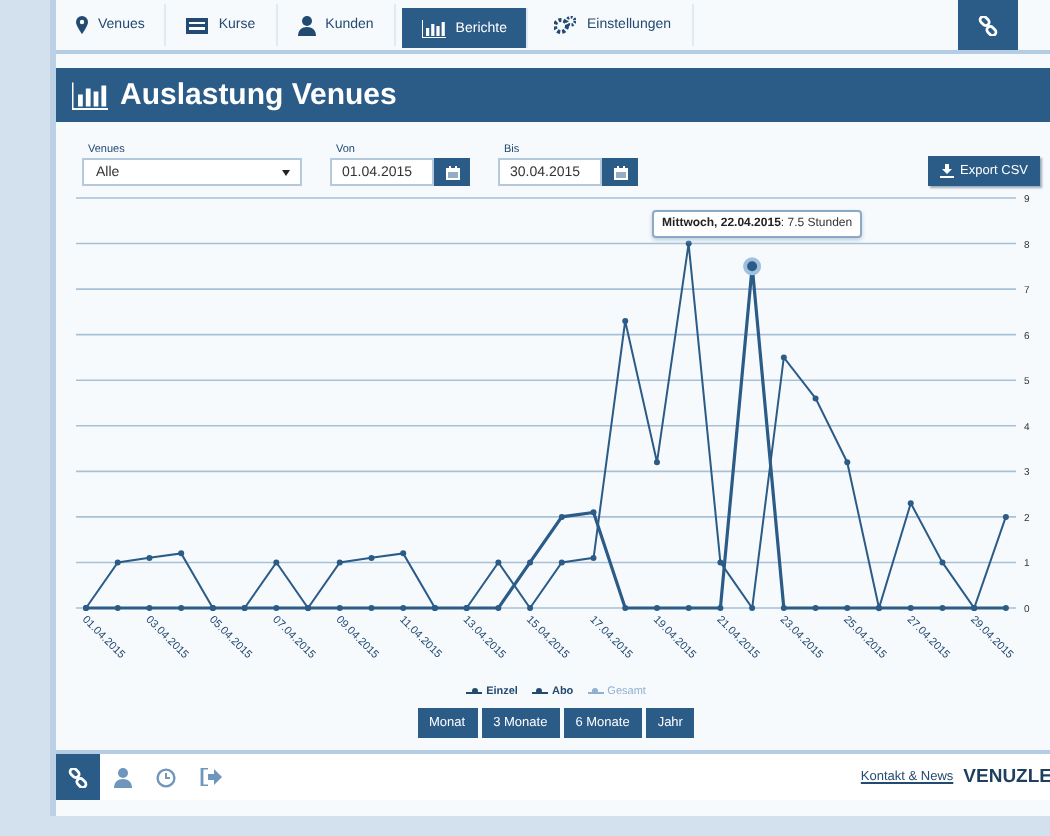  What do you see at coordinates (166, 777) in the screenshot?
I see `clock-icon` at bounding box center [166, 777].